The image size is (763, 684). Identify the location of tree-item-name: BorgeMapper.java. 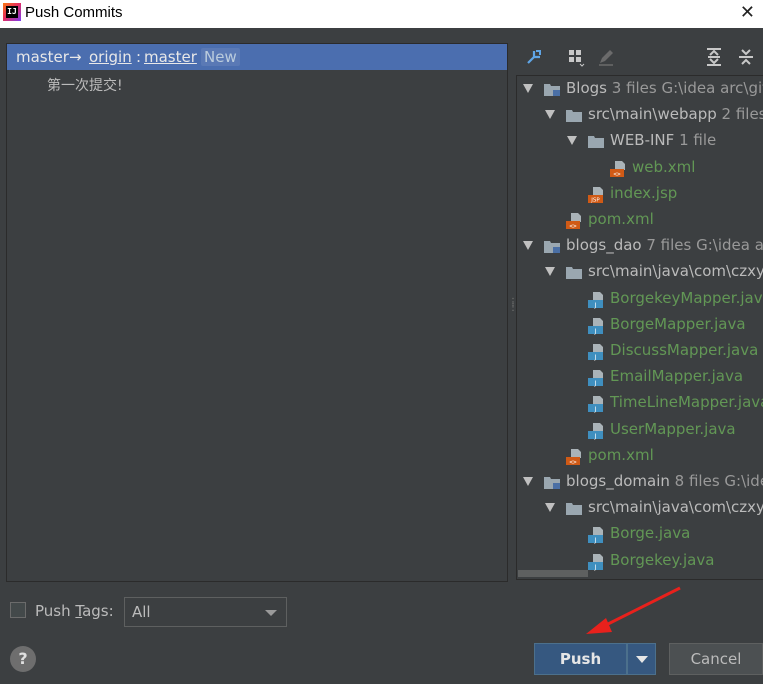
(678, 323).